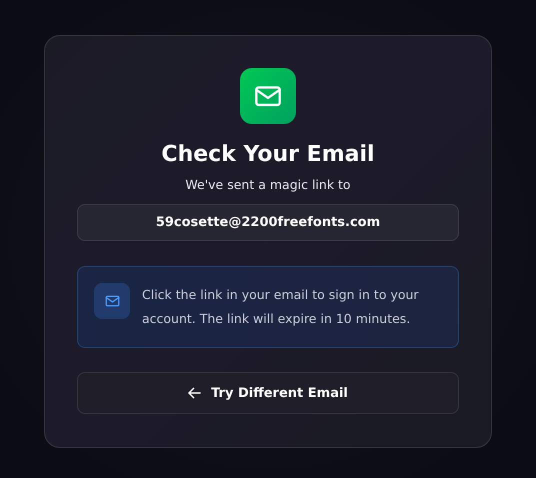 The width and height of the screenshot is (536, 478). Describe the element at coordinates (195, 393) in the screenshot. I see `arrow-left-icon` at that location.